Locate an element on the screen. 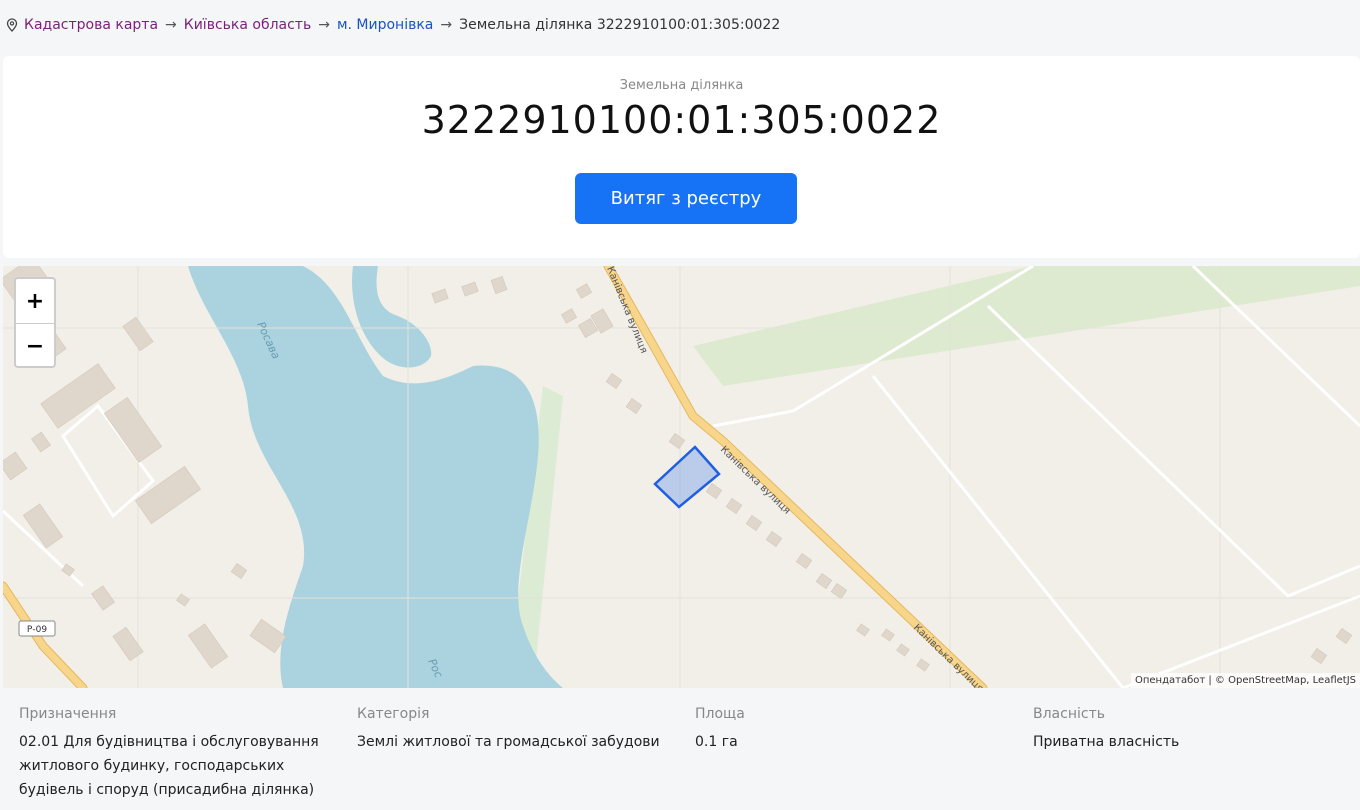  svg-text: Р-09 is located at coordinates (37, 630).